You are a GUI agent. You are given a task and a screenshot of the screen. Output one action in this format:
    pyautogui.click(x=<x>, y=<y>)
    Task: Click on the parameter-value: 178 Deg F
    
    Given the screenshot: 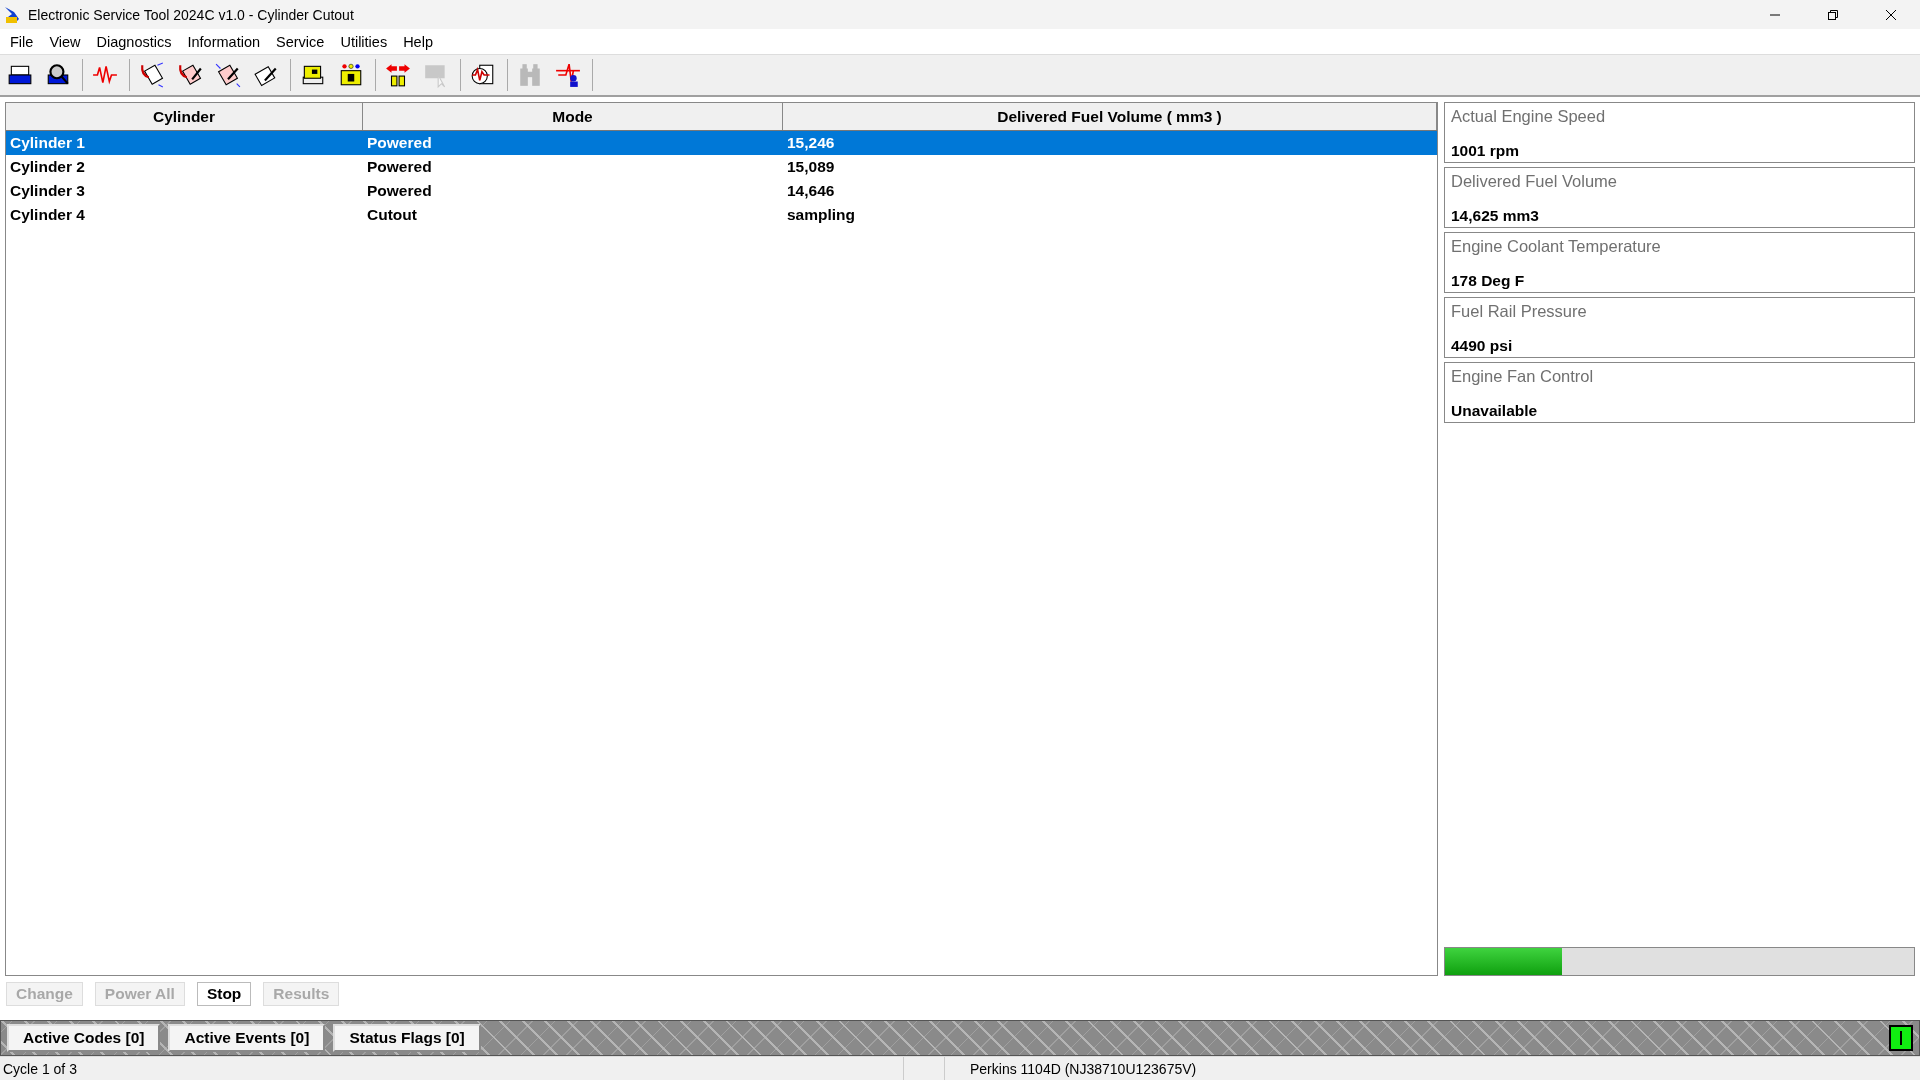 What is the action you would take?
    pyautogui.click(x=1488, y=281)
    